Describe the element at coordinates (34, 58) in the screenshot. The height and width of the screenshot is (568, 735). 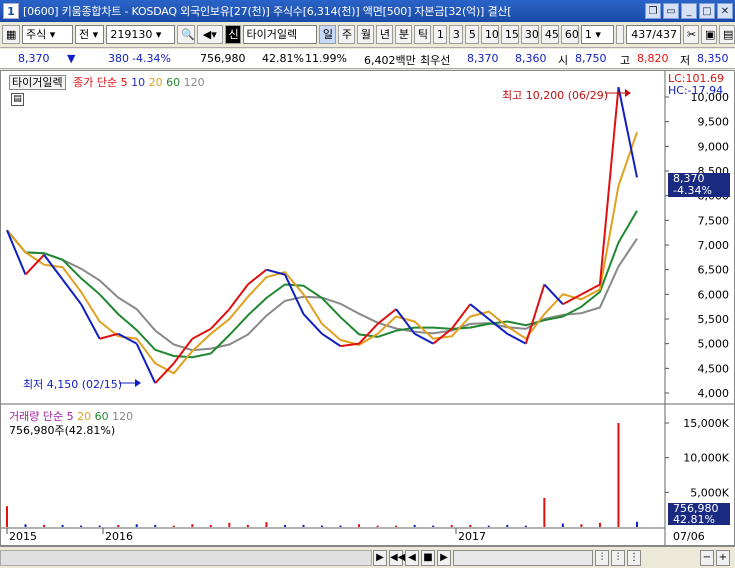
I see `price-value: 8,370` at that location.